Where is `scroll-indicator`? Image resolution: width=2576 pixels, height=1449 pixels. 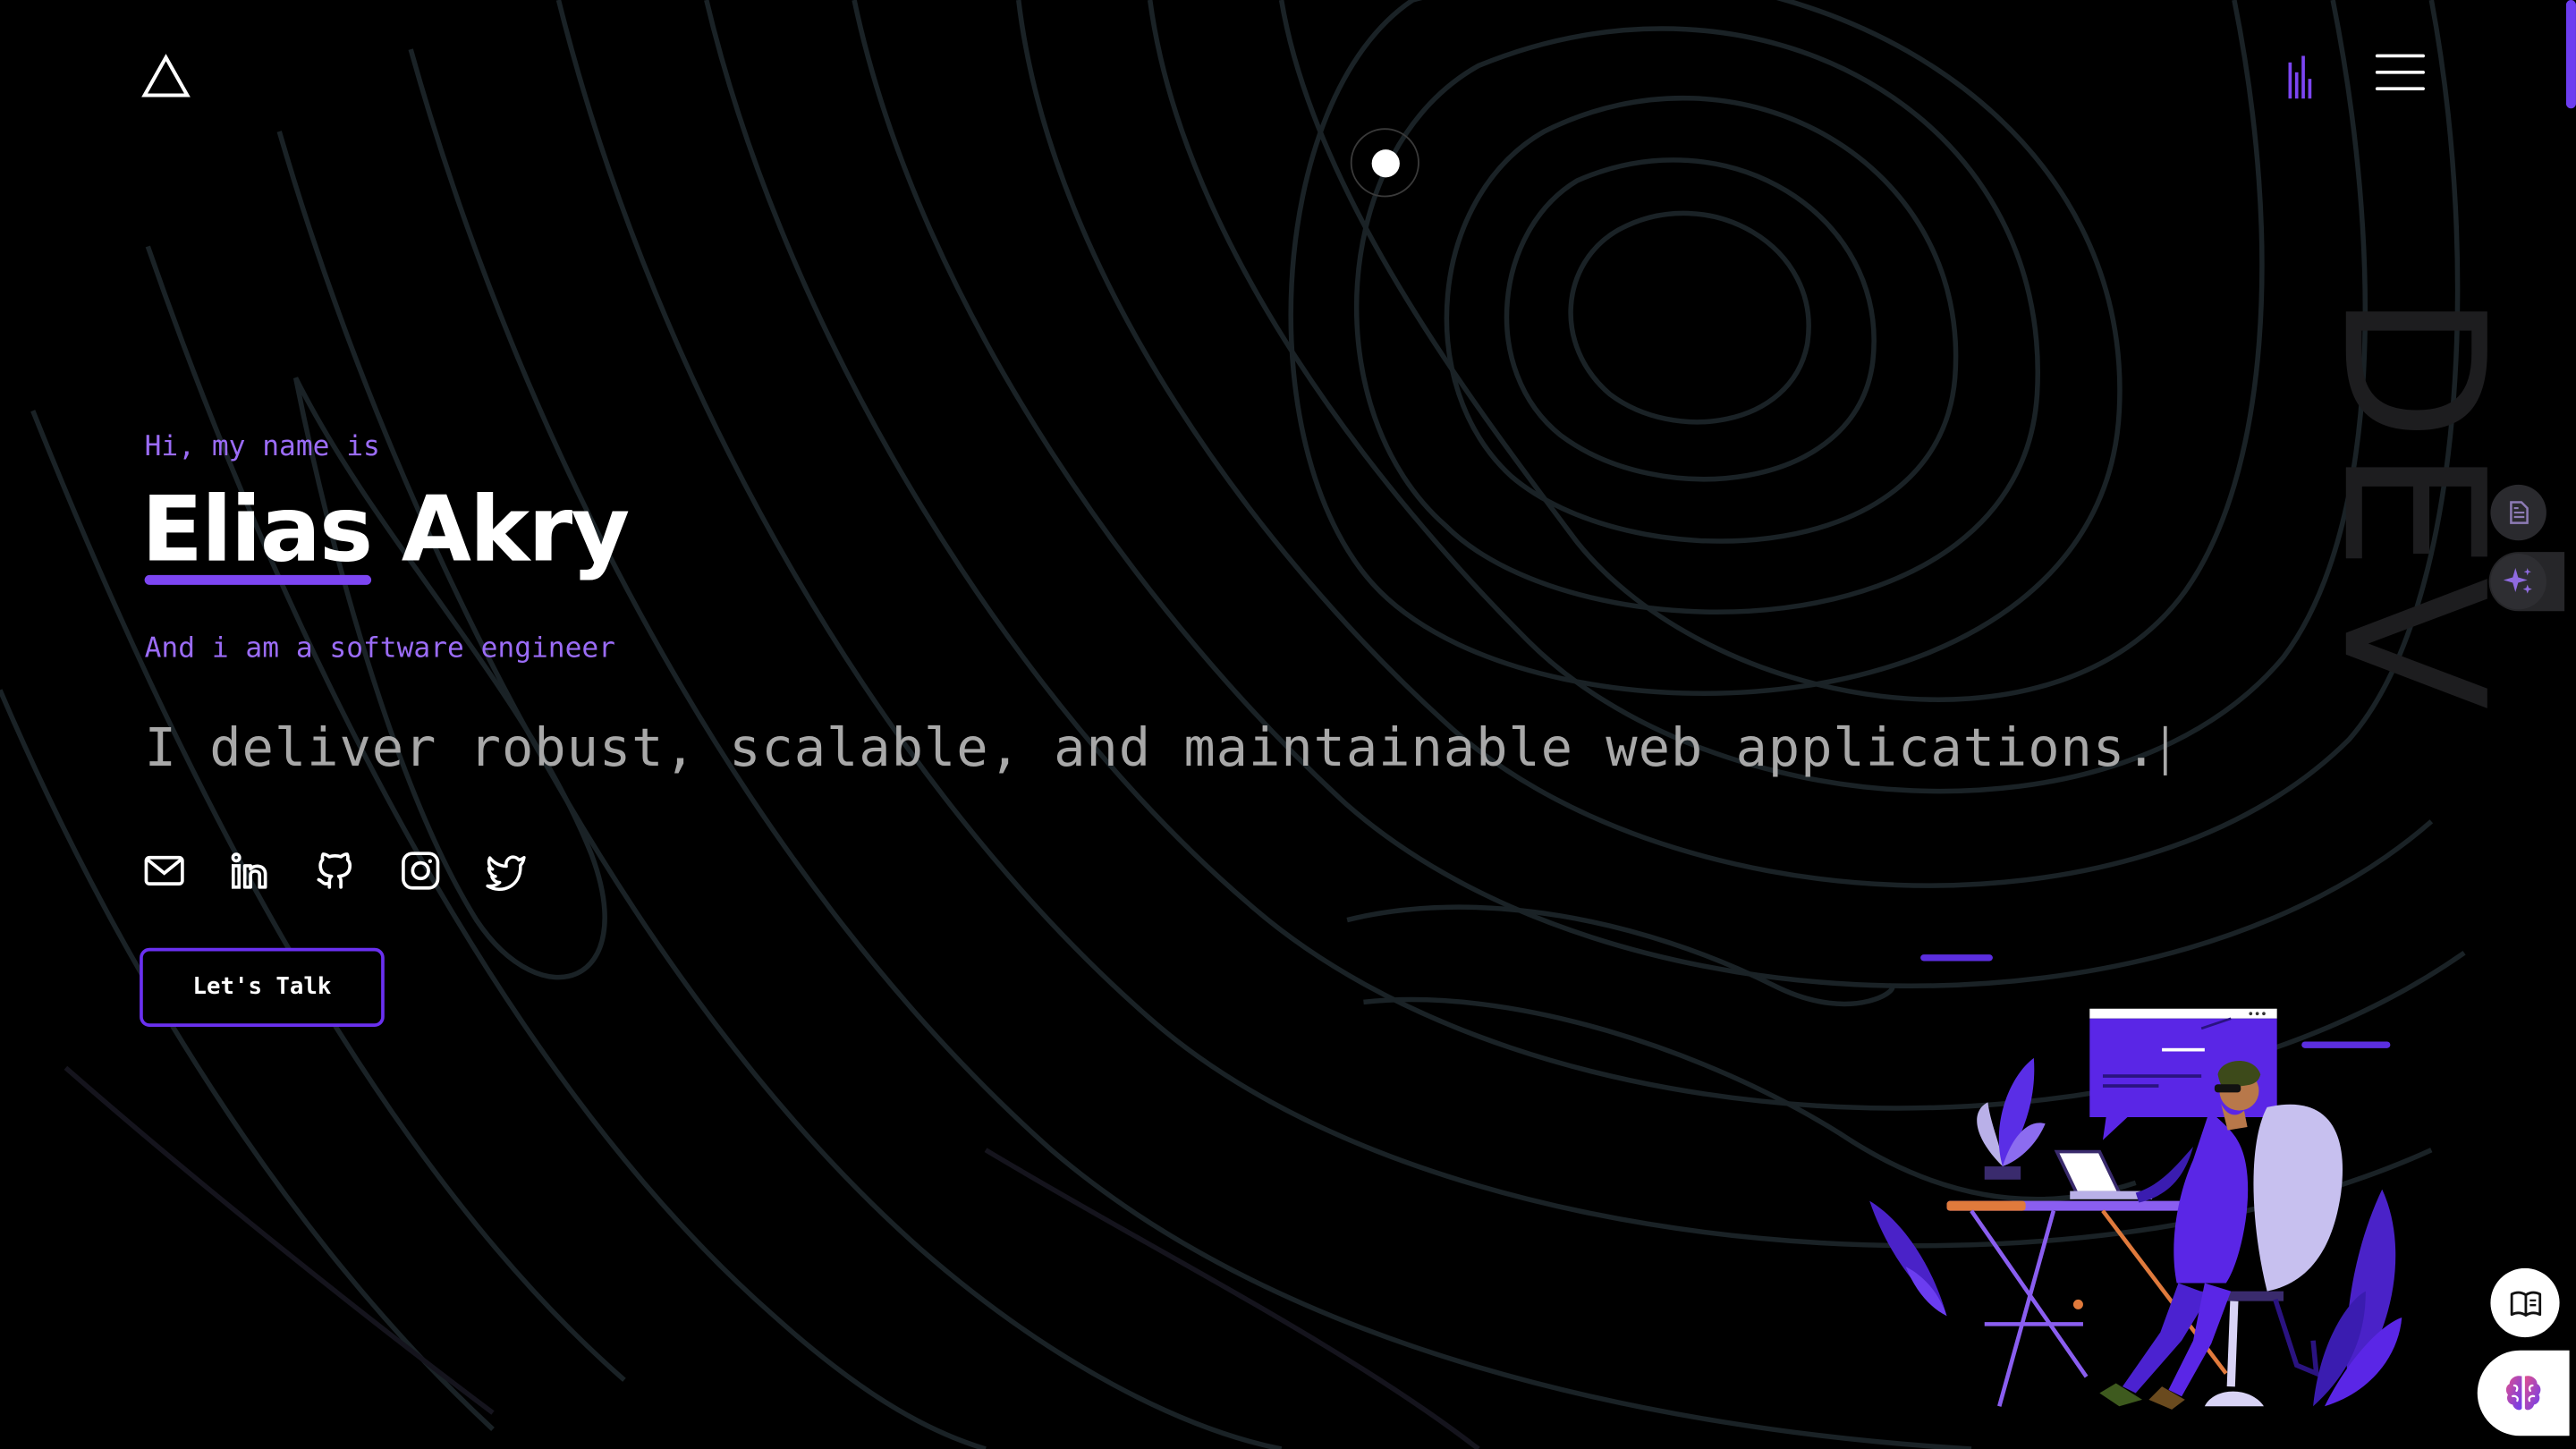
scroll-indicator is located at coordinates (1384, 163).